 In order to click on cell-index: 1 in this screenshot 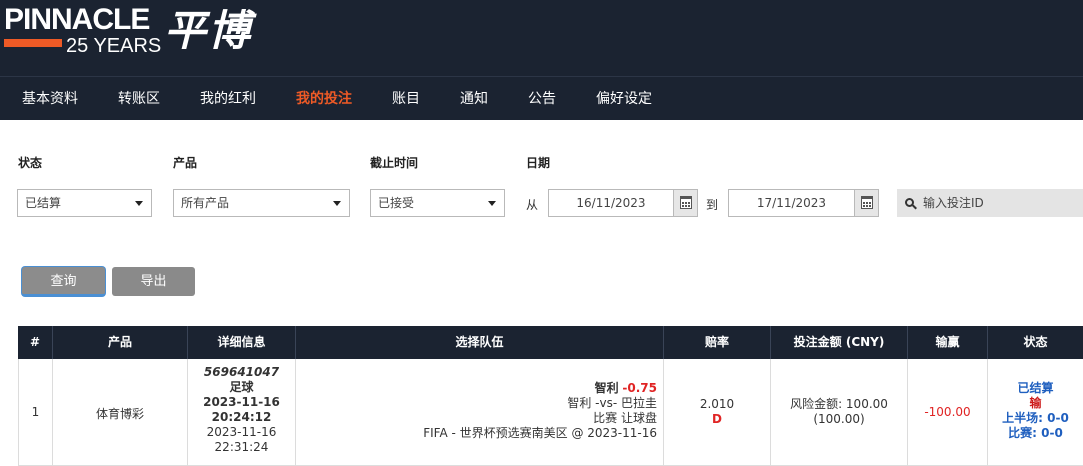, I will do `click(35, 412)`.